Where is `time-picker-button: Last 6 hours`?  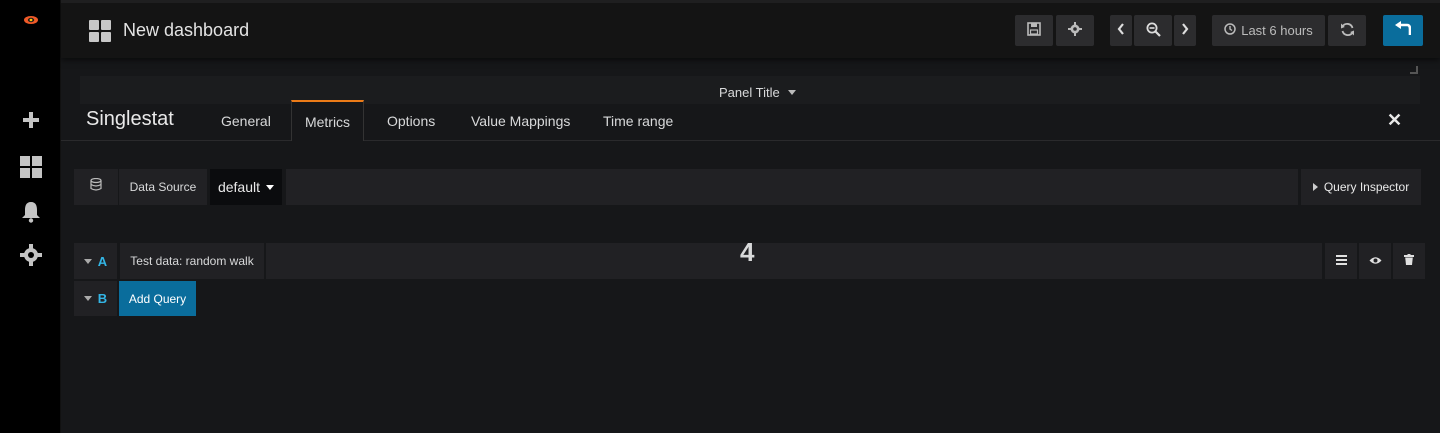
time-picker-button: Last 6 hours is located at coordinates (1268, 30).